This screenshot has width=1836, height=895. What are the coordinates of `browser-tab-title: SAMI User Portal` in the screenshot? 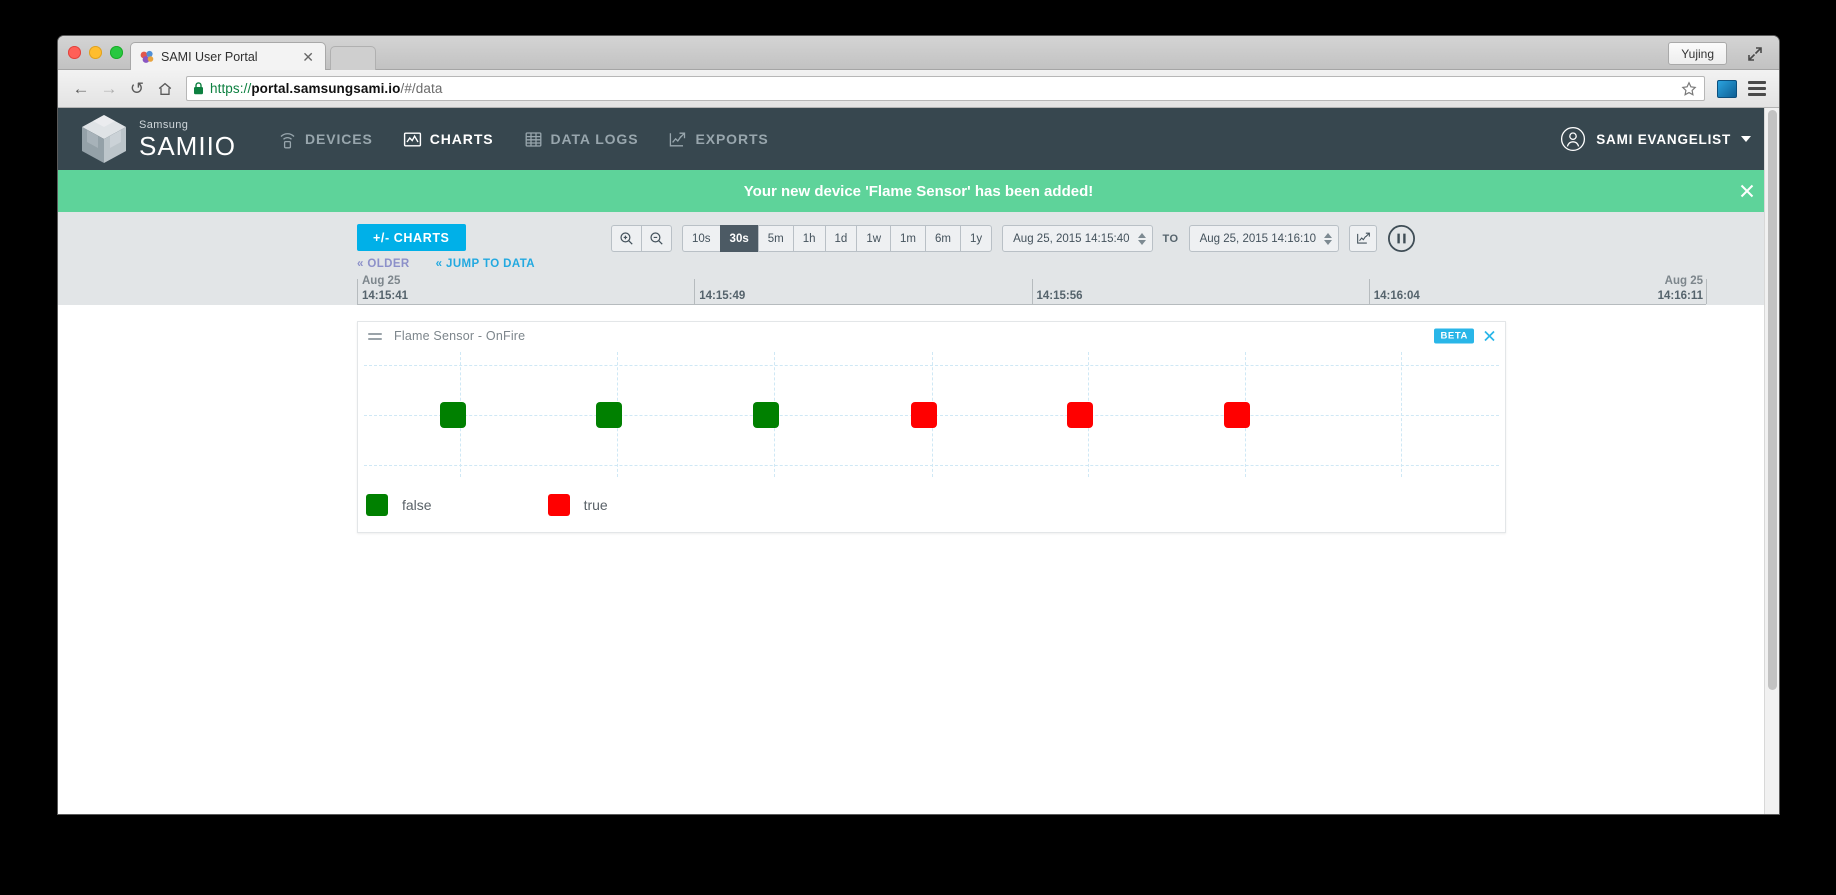 It's located at (209, 56).